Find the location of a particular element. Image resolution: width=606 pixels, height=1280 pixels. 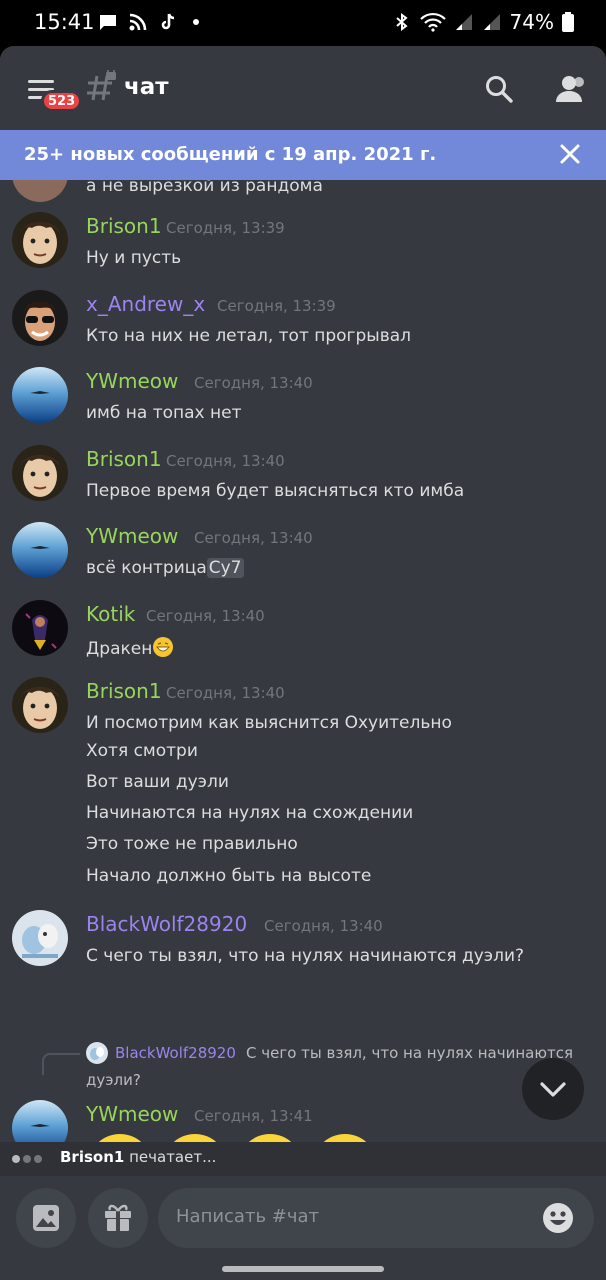

banner-text: 25+ новых сообщений с 19 апр. 2021 г. is located at coordinates (230, 154).